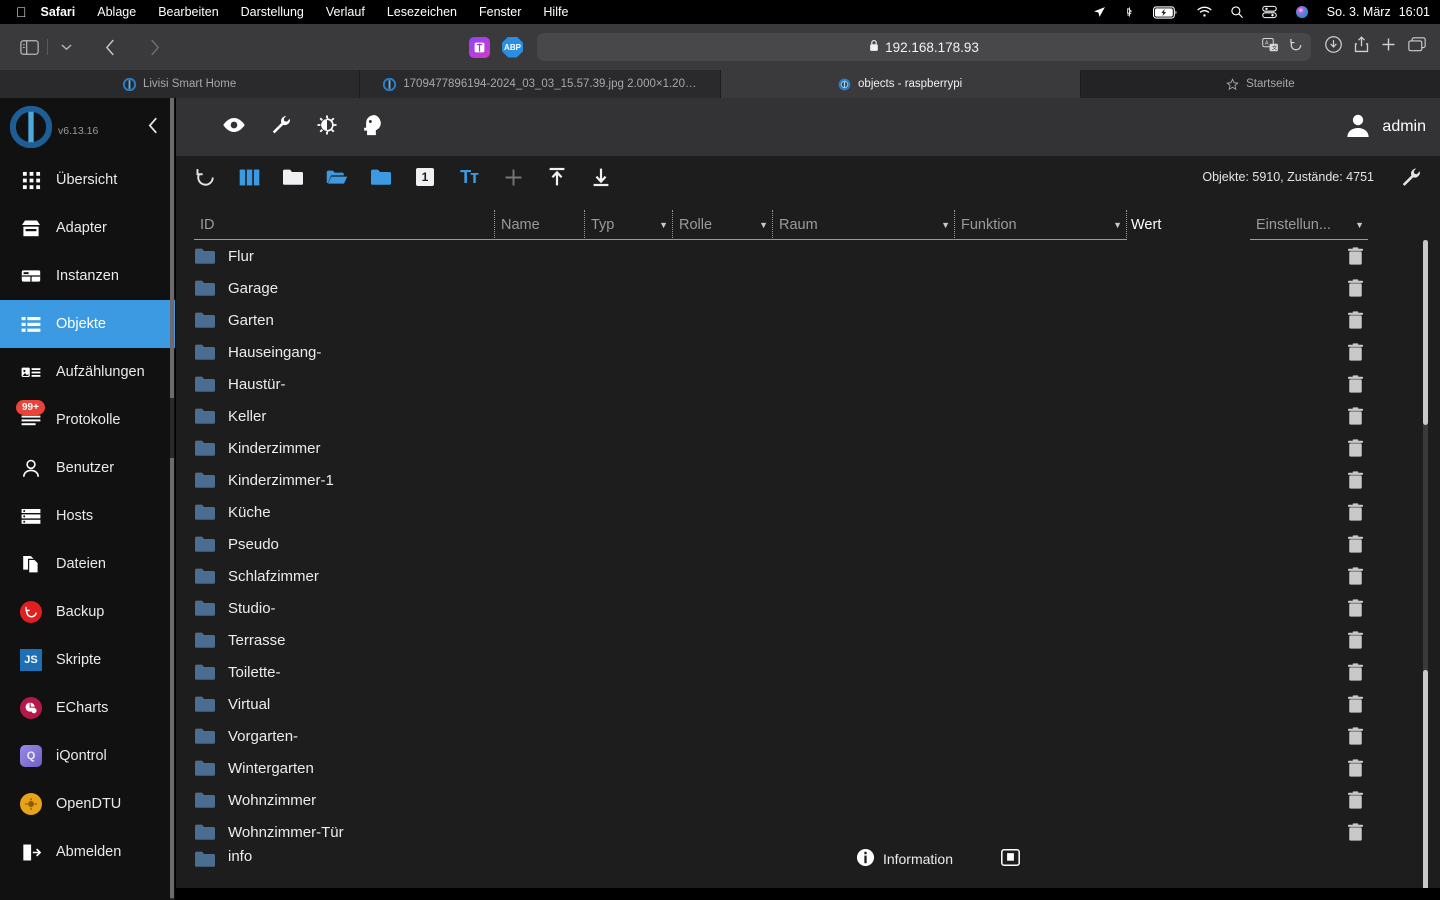  I want to click on menubar-clock: So. 3. März 16:01, so click(1378, 12).